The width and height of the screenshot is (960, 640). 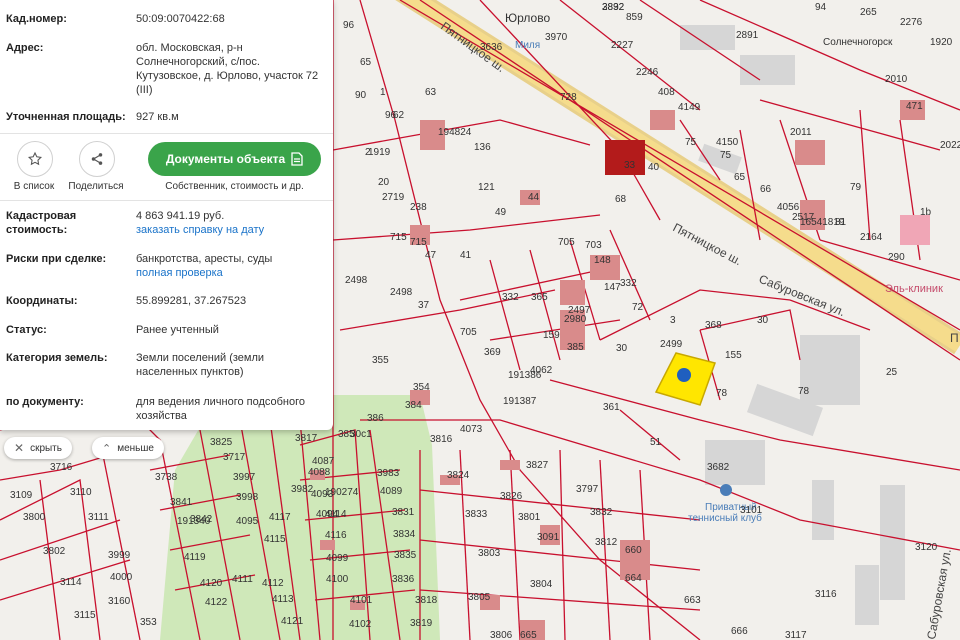 What do you see at coordinates (441, 439) in the screenshot?
I see `parcel-number-label: 3816` at bounding box center [441, 439].